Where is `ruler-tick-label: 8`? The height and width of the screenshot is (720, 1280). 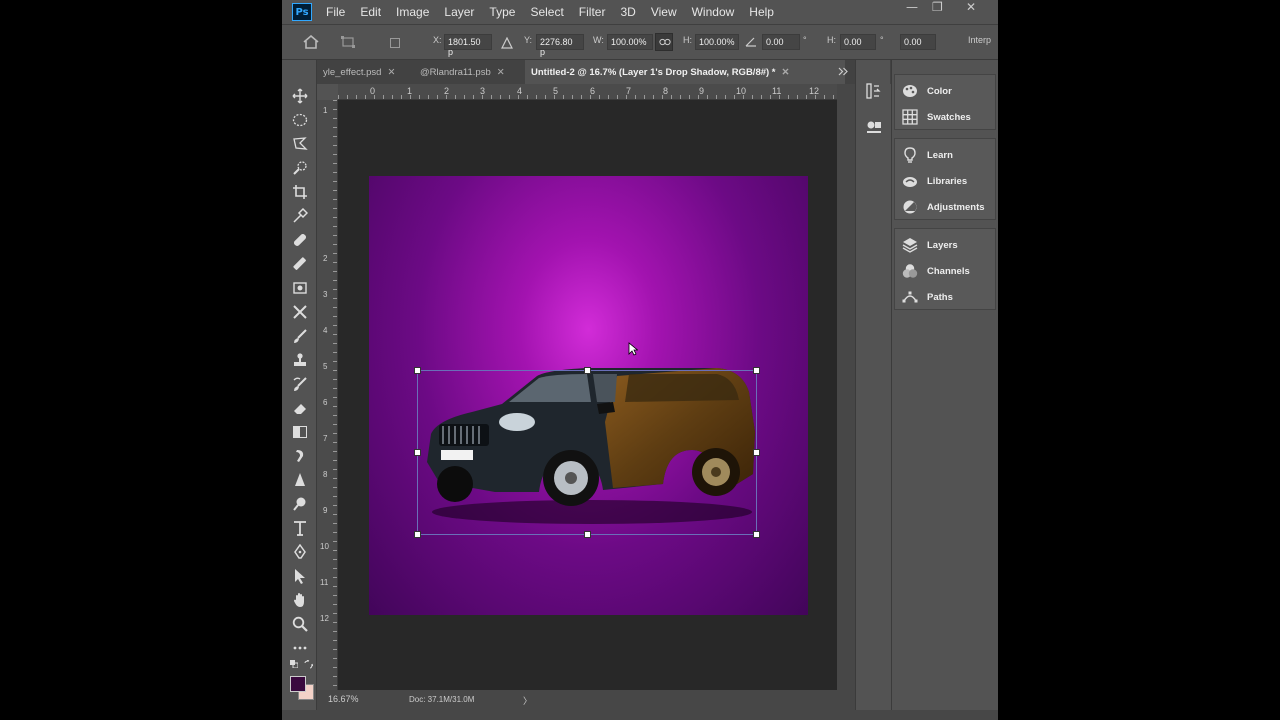
ruler-tick-label: 8 is located at coordinates (325, 474).